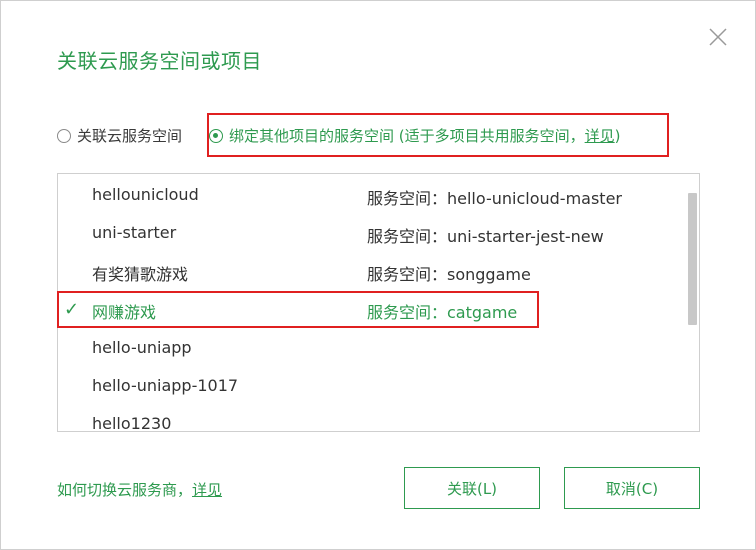 The width and height of the screenshot is (756, 550). Describe the element at coordinates (134, 232) in the screenshot. I see `project-name: uni-starter` at that location.